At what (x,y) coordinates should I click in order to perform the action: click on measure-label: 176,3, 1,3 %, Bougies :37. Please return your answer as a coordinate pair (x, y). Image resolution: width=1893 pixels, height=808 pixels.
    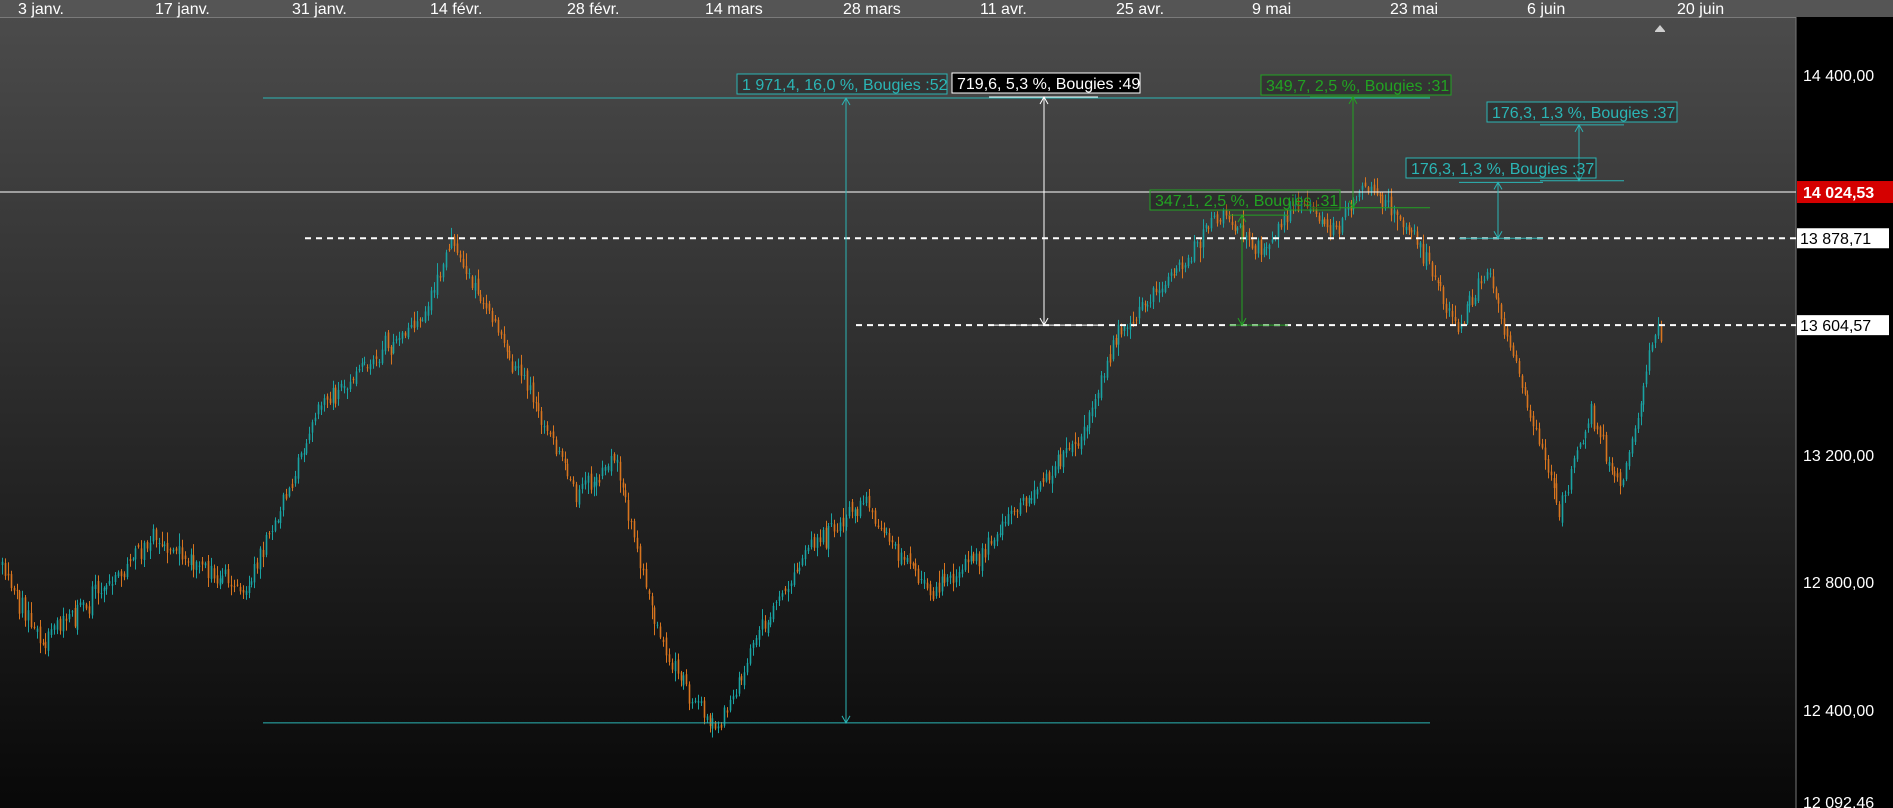
    Looking at the image, I should click on (1583, 113).